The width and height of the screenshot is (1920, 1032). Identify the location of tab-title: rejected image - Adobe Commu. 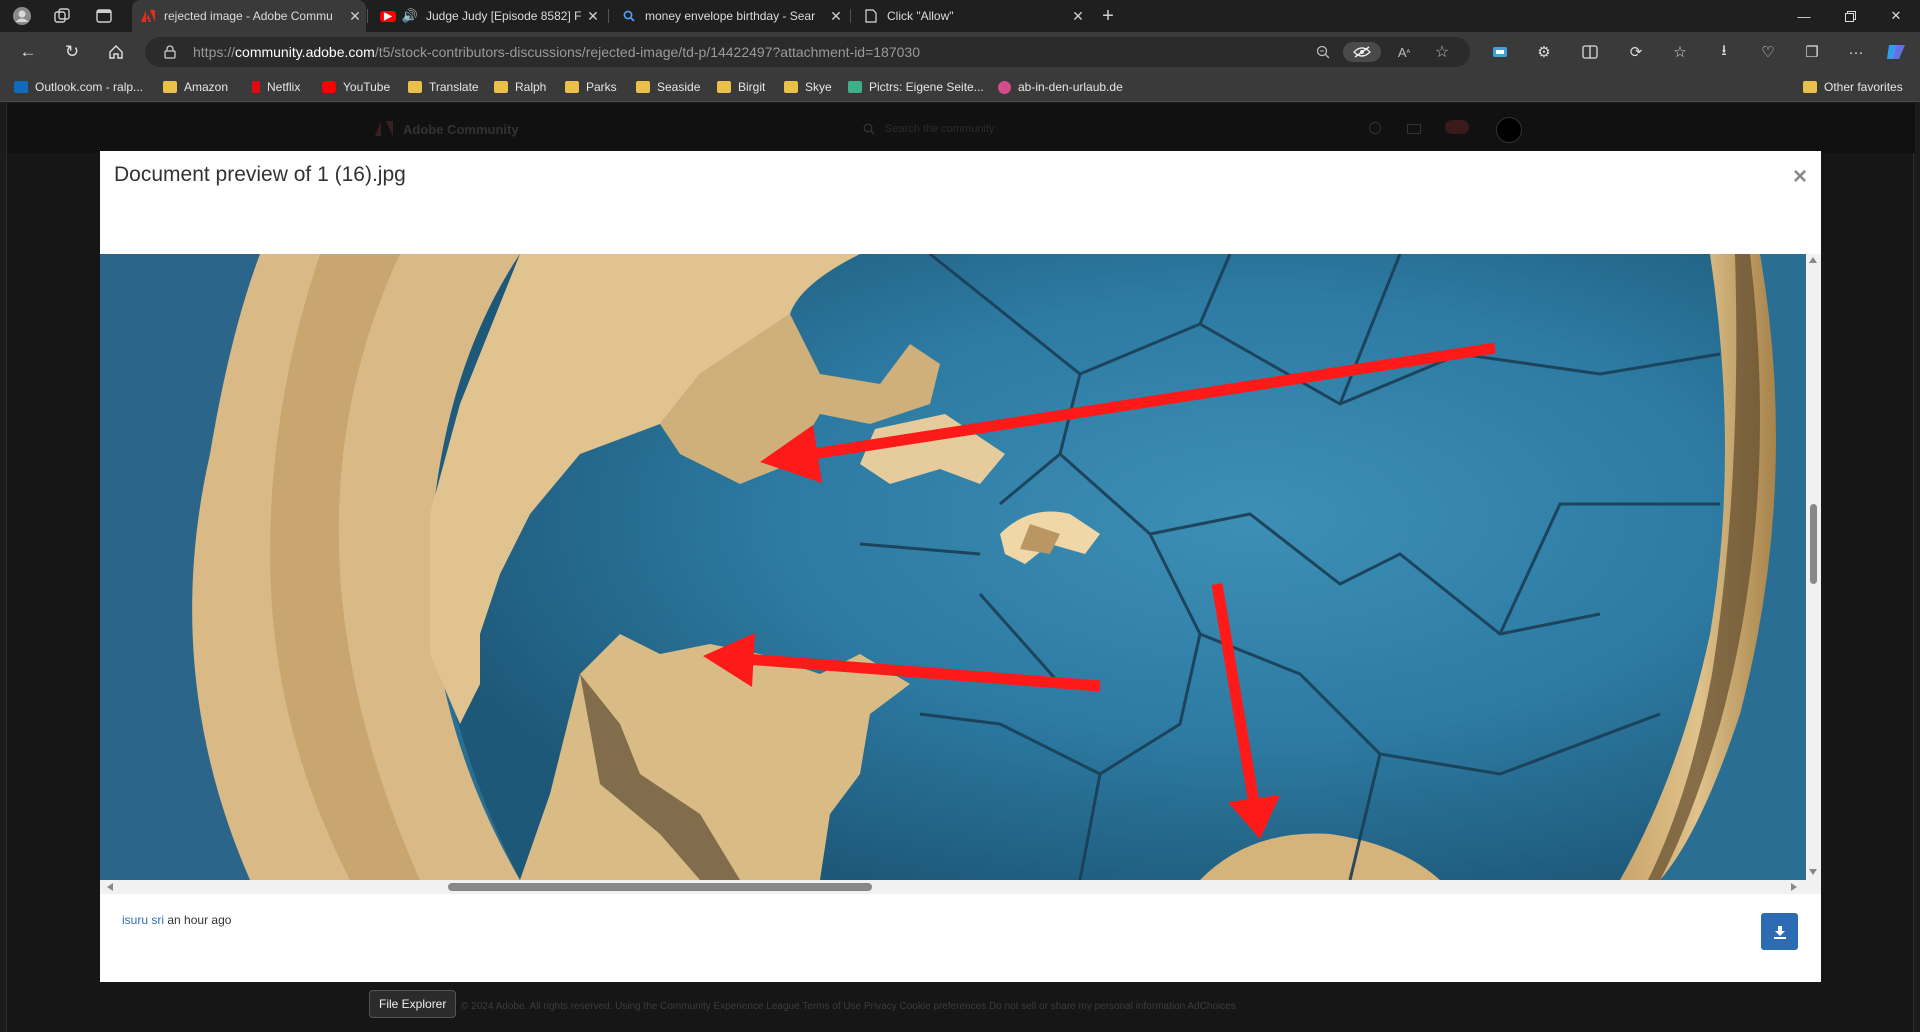
(248, 16).